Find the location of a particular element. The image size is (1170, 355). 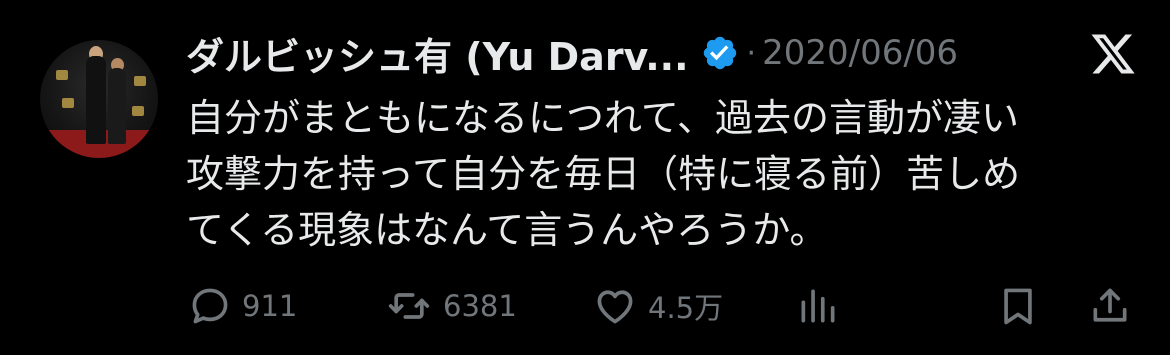

tweet-text-line: 自分がまともになるにつれて、過去の言動が凄い is located at coordinates (602, 118).